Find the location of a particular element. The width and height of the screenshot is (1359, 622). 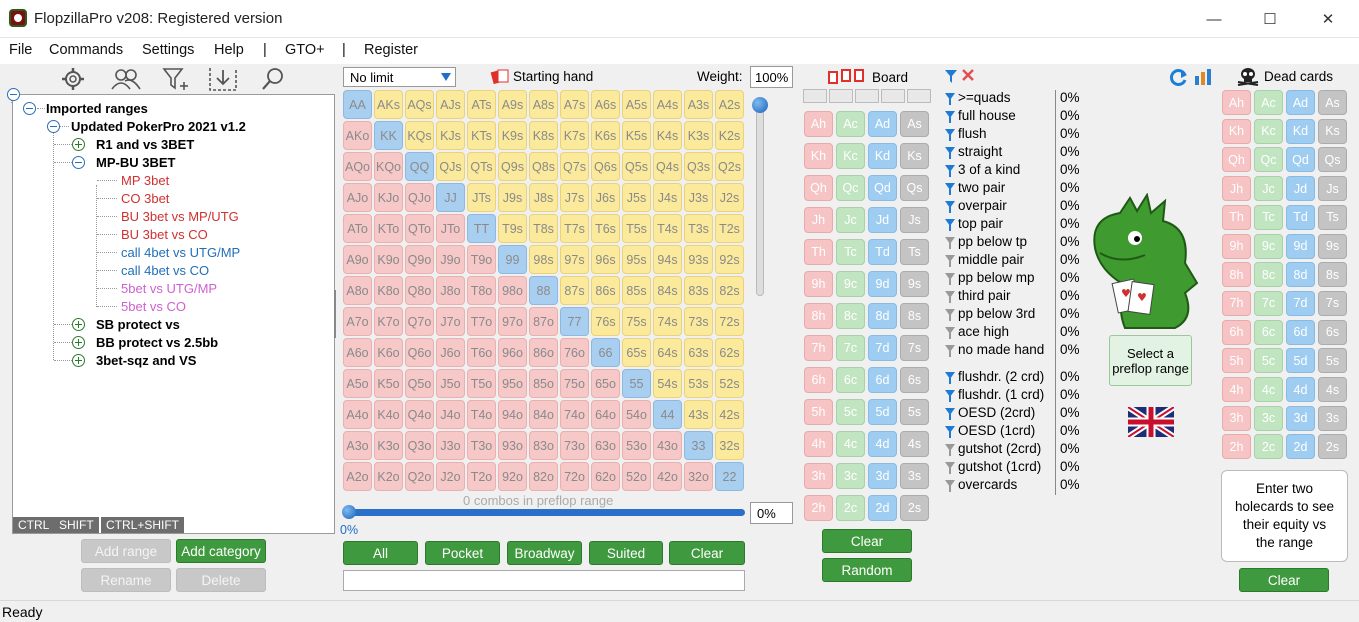

hand-cell: T5o is located at coordinates (481, 383).